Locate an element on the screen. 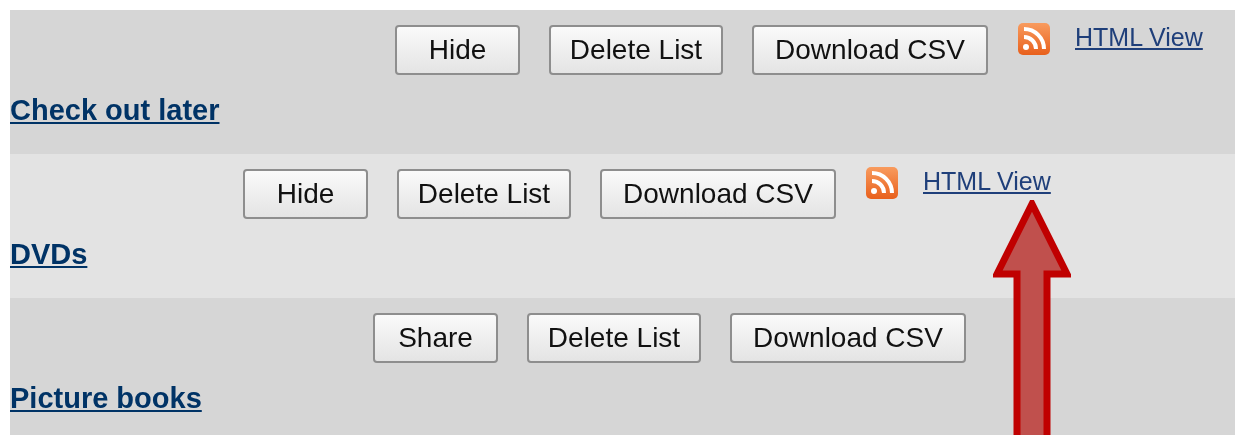  list-title-link: DVDs is located at coordinates (49, 255).